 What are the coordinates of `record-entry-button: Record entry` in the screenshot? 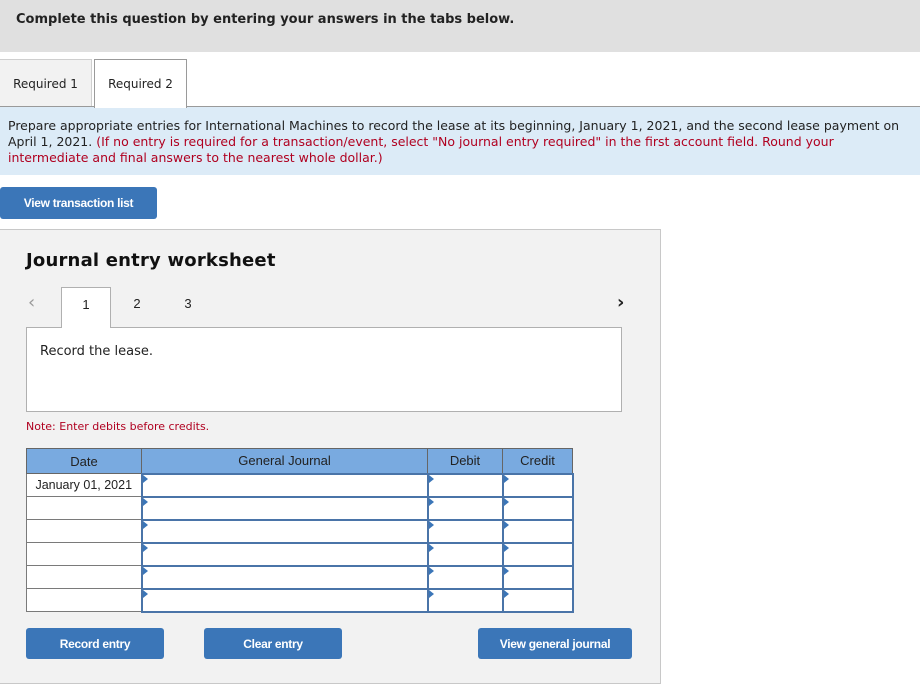 It's located at (95, 643).